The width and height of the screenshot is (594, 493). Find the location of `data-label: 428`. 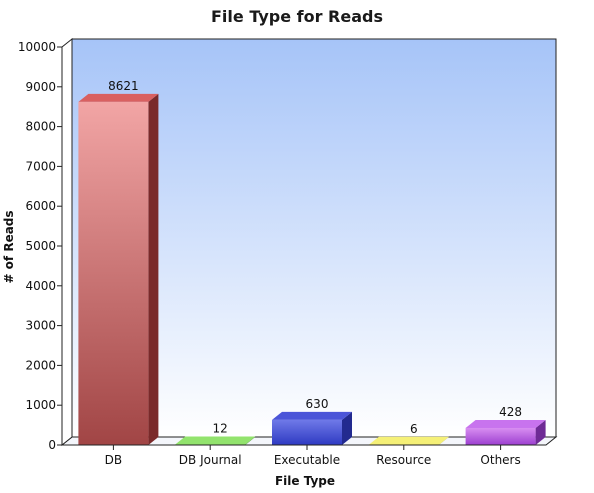

data-label: 428 is located at coordinates (510, 412).